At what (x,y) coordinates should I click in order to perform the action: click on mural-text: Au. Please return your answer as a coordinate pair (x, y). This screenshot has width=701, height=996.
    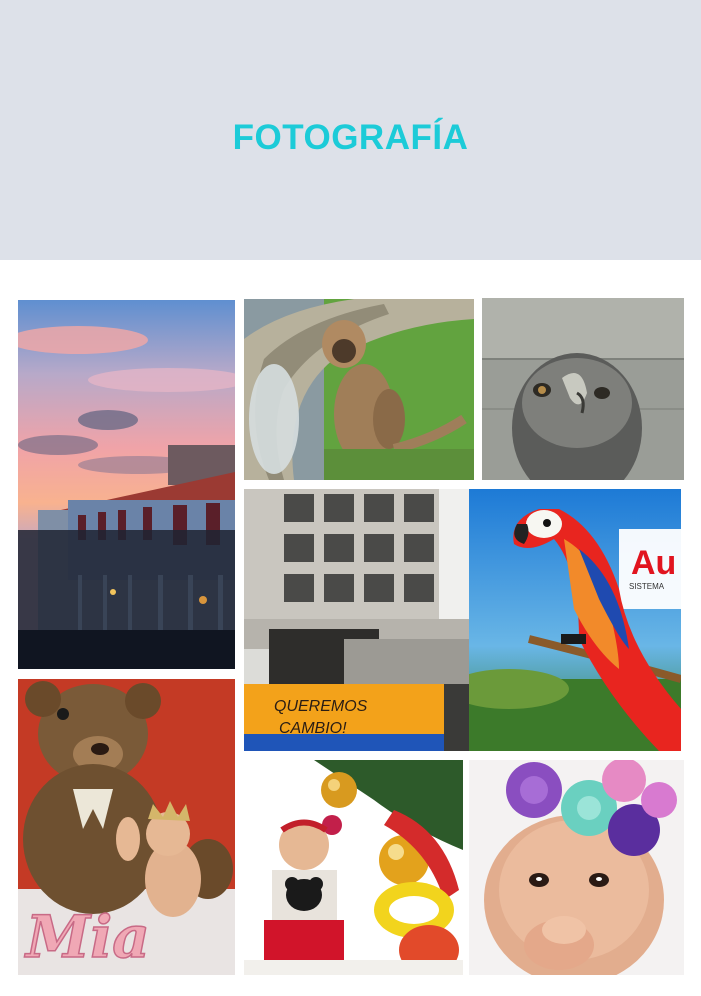
    Looking at the image, I should click on (653, 563).